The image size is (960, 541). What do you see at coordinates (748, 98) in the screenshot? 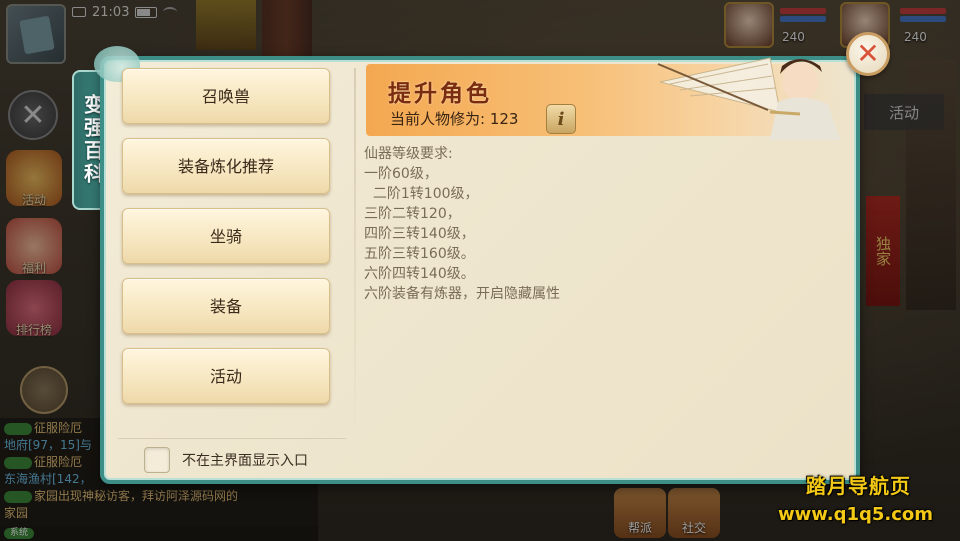
I see `hero-character-illustration` at bounding box center [748, 98].